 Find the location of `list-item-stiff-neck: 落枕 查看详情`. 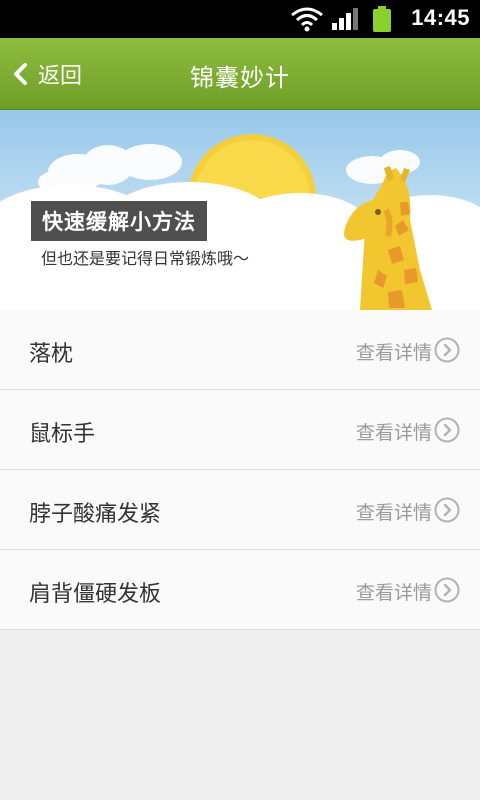

list-item-stiff-neck: 落枕 查看详情 is located at coordinates (240, 350).